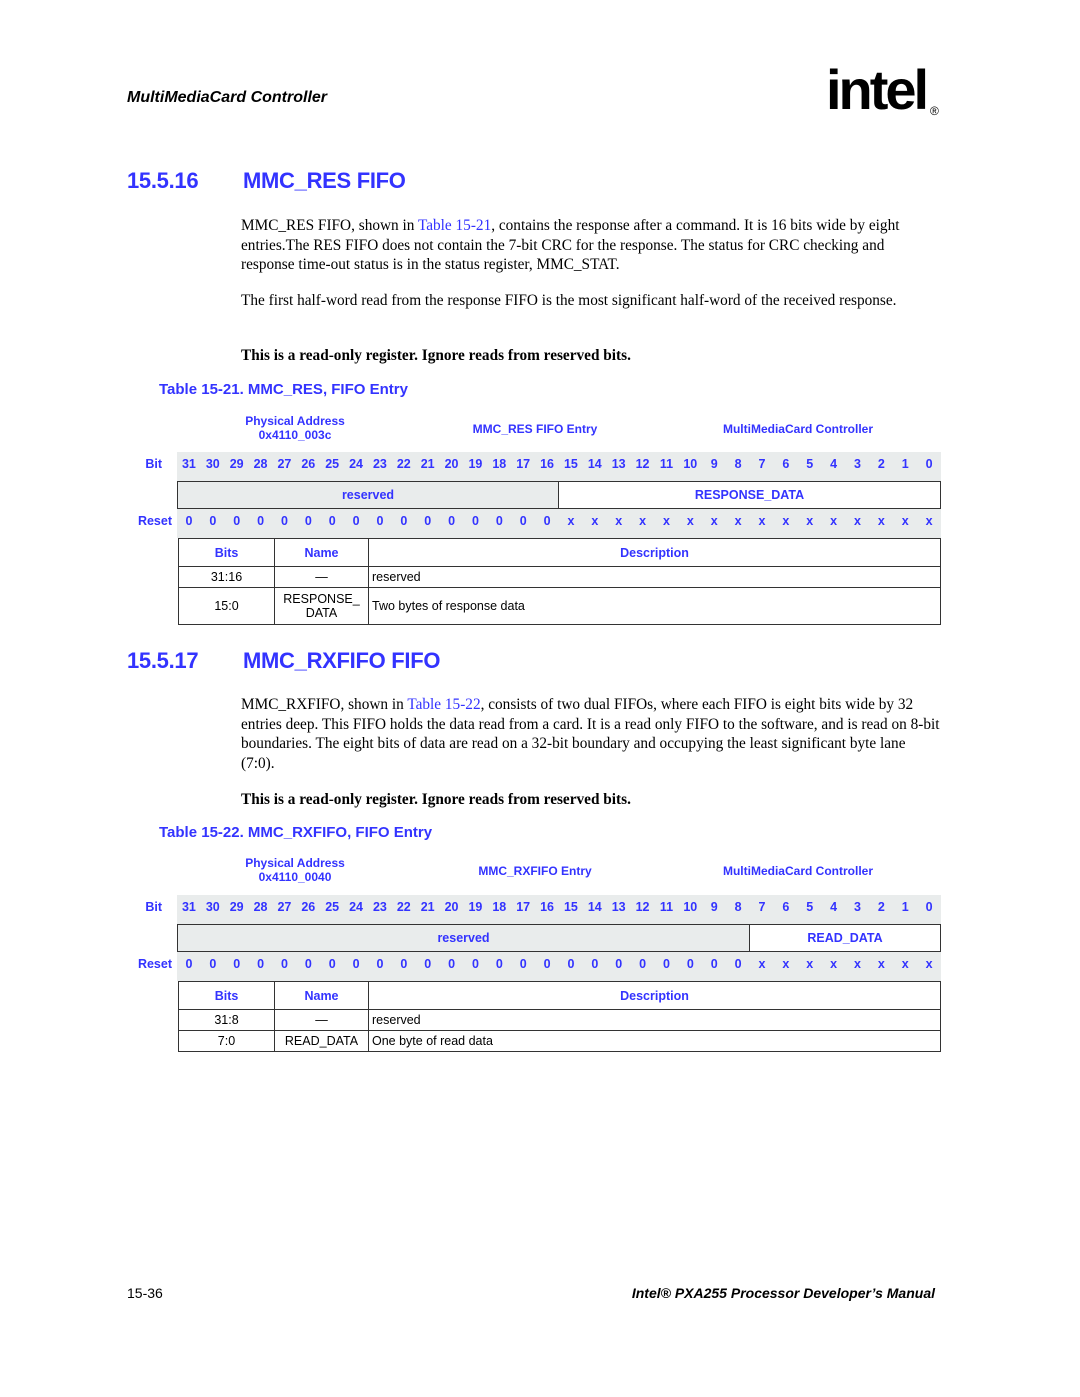 This screenshot has height=1397, width=1080. Describe the element at coordinates (845, 938) in the screenshot. I see `register-field-read-data: READ_DATA` at that location.